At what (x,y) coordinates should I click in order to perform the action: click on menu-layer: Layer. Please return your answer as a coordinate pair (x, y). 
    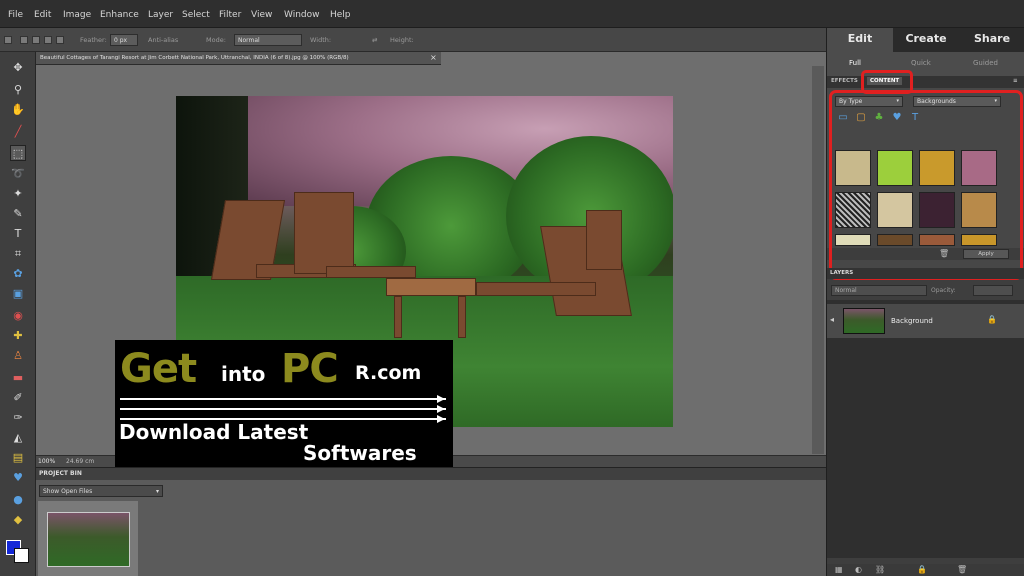
    Looking at the image, I should click on (160, 15).